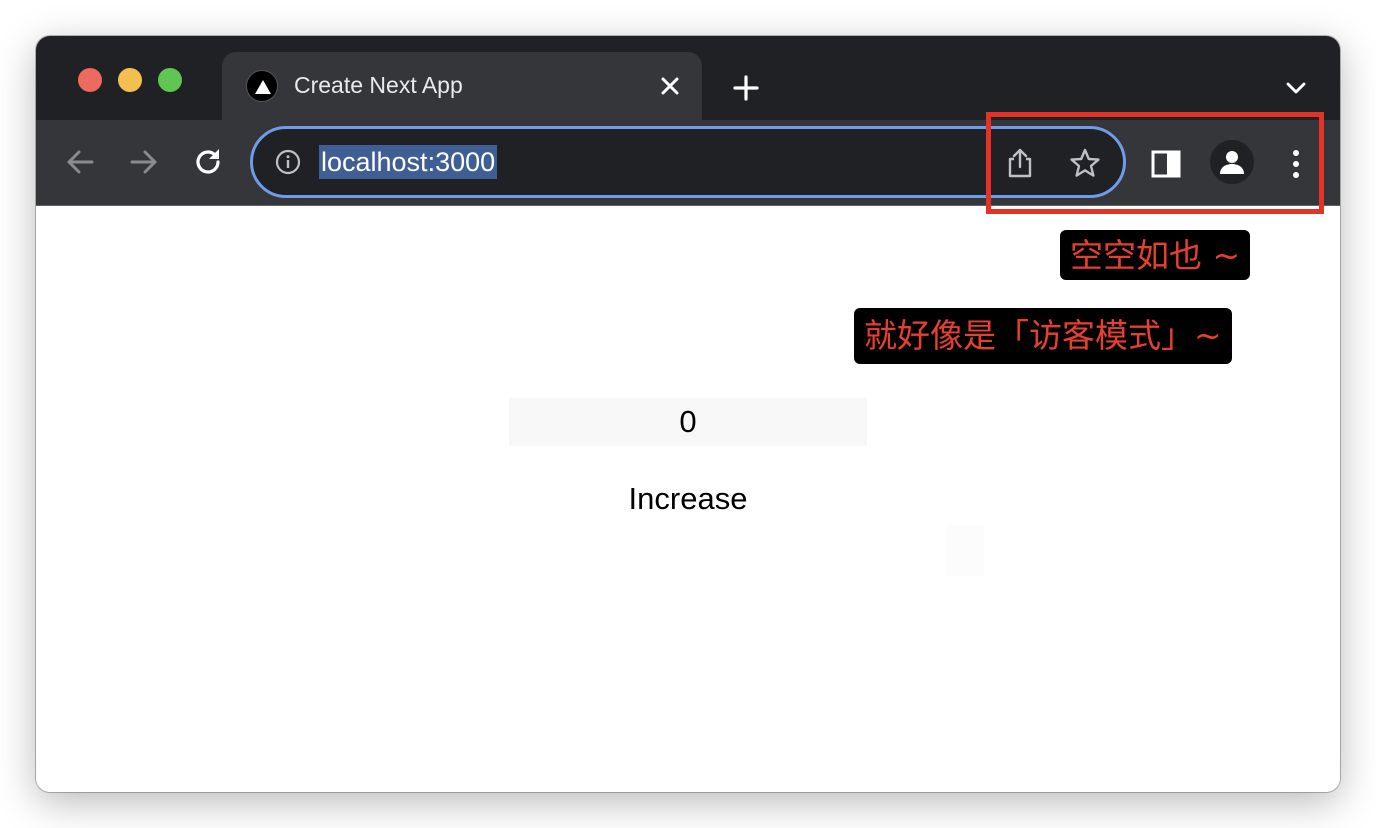 This screenshot has height=828, width=1376. What do you see at coordinates (965, 551) in the screenshot?
I see `faint-placeholder` at bounding box center [965, 551].